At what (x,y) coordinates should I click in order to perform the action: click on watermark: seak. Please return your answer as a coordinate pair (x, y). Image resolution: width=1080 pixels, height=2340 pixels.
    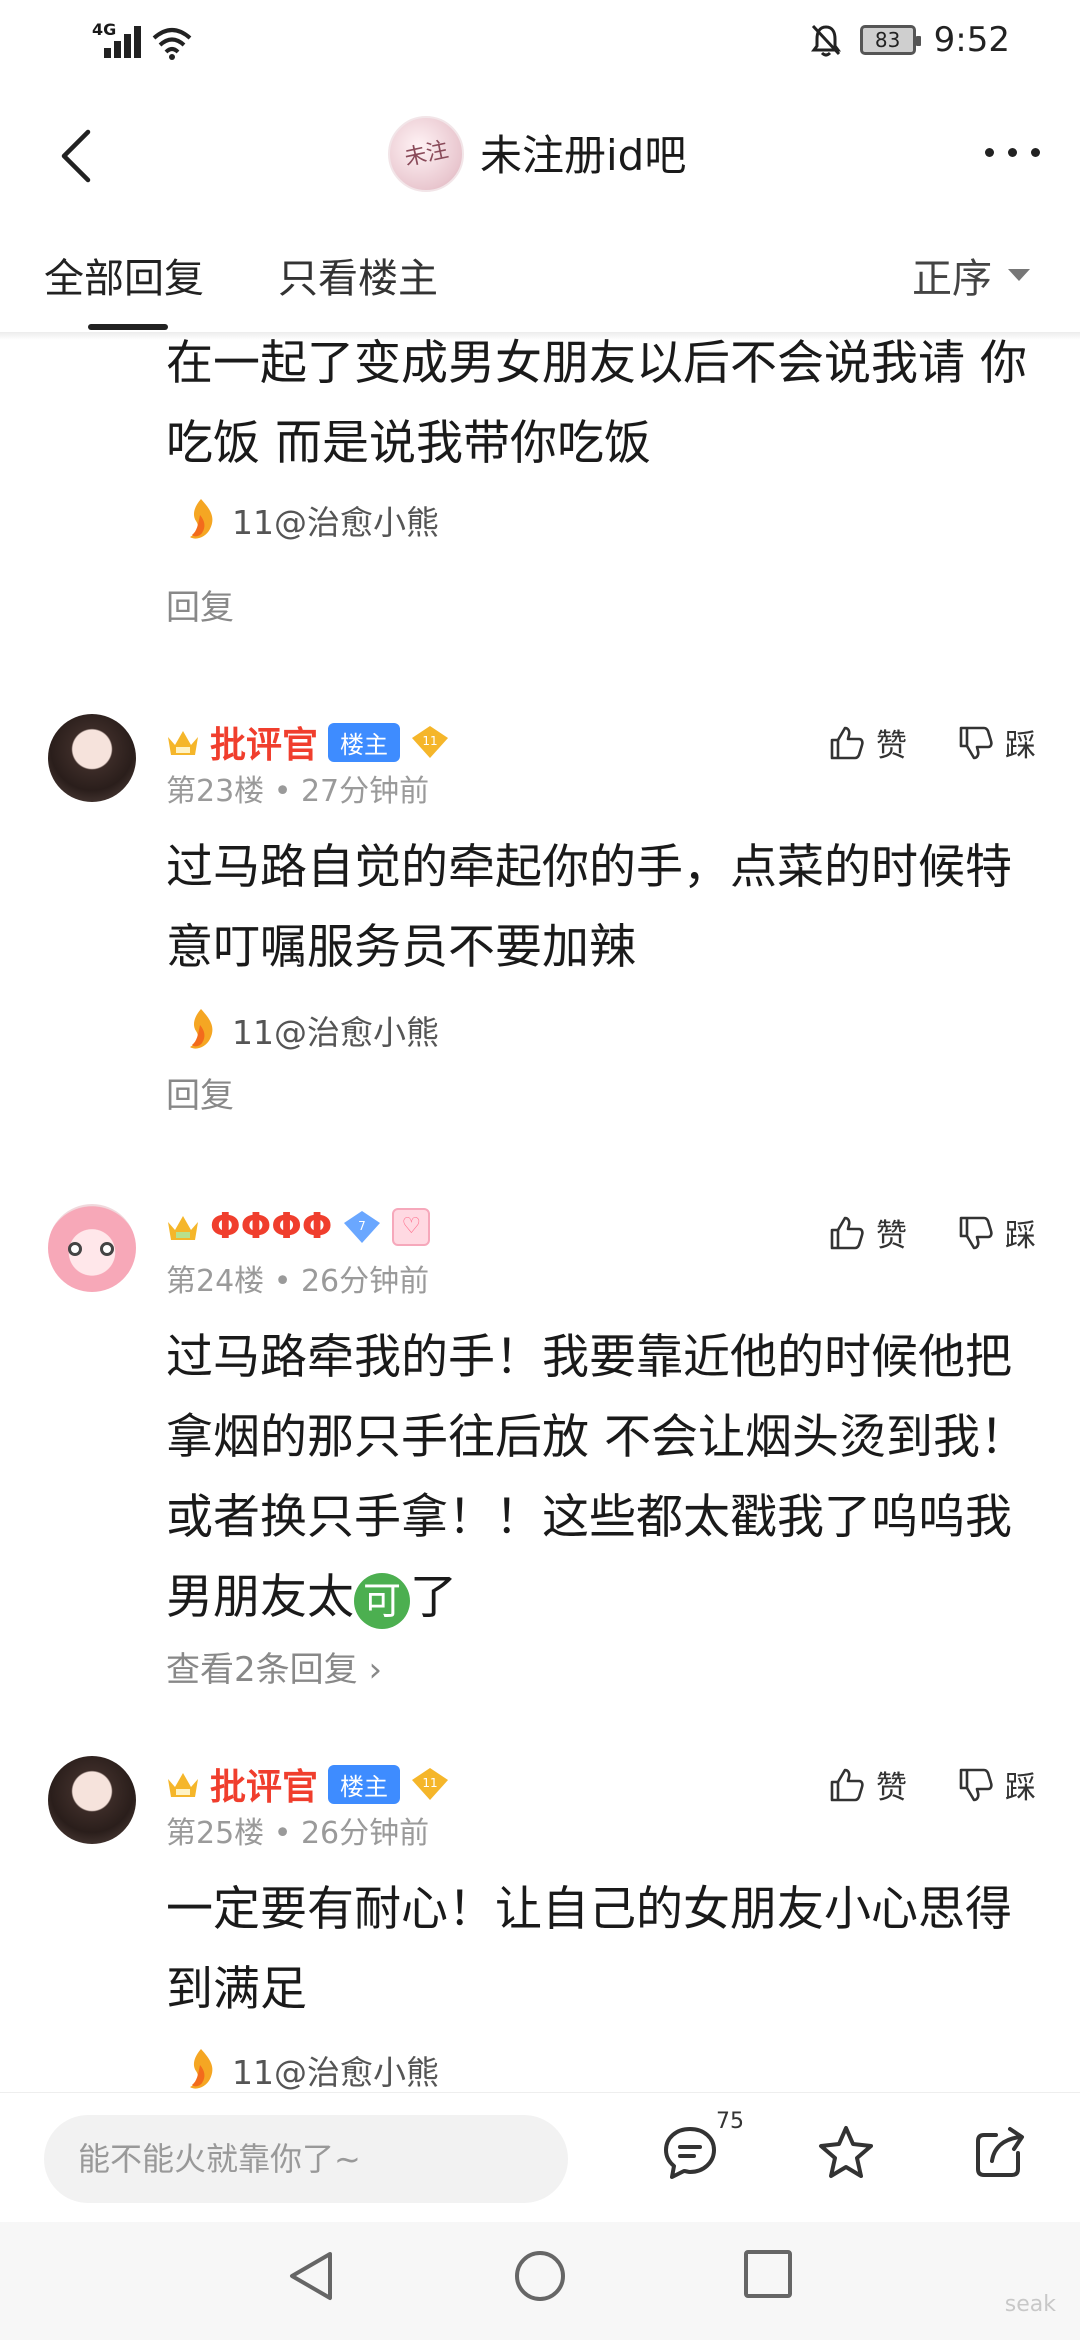
    Looking at the image, I should click on (1030, 2304).